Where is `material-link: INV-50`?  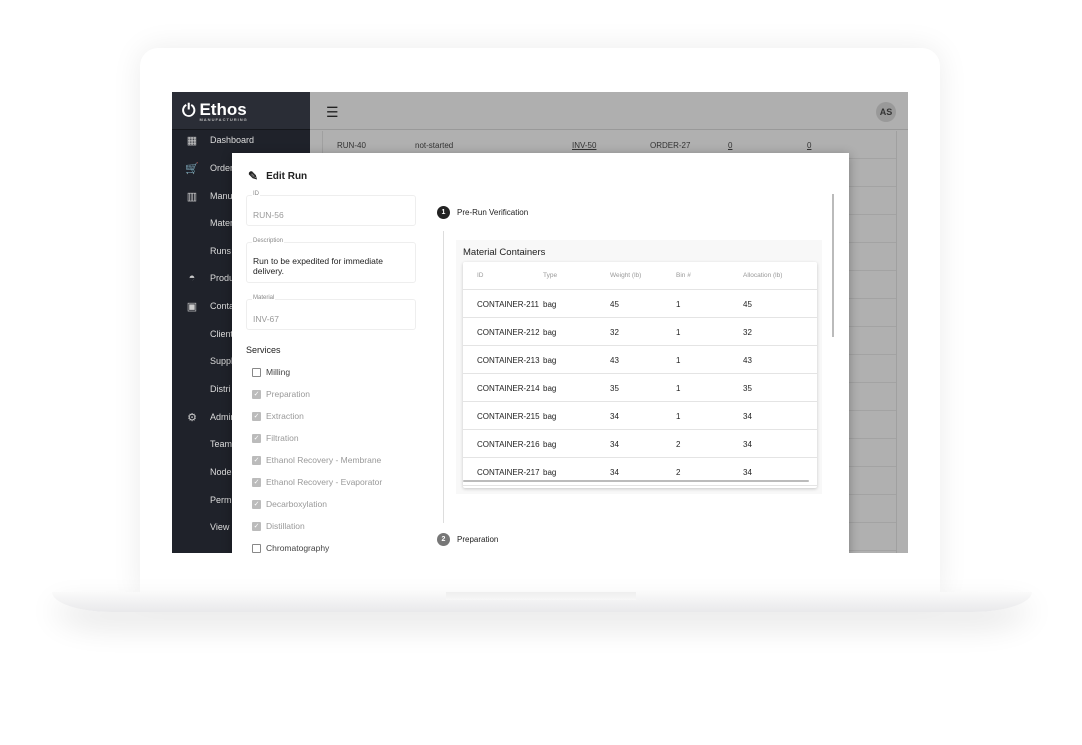
material-link: INV-50 is located at coordinates (584, 145).